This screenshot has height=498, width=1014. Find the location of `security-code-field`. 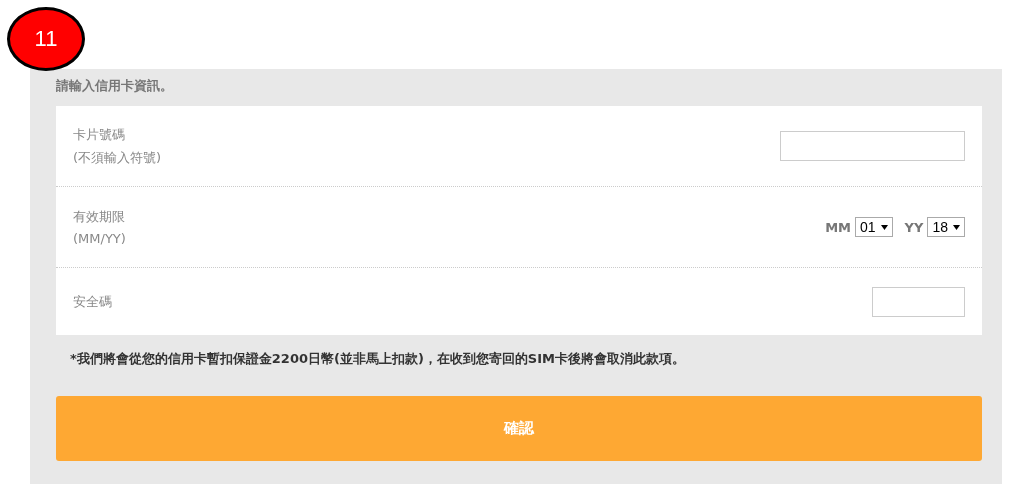

security-code-field is located at coordinates (918, 301).